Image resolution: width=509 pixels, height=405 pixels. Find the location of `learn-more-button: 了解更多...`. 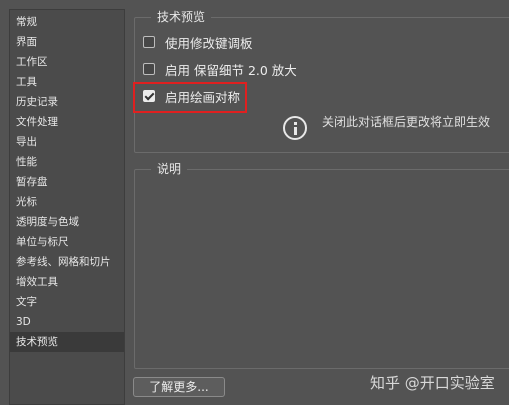

learn-more-button: 了解更多... is located at coordinates (179, 387).